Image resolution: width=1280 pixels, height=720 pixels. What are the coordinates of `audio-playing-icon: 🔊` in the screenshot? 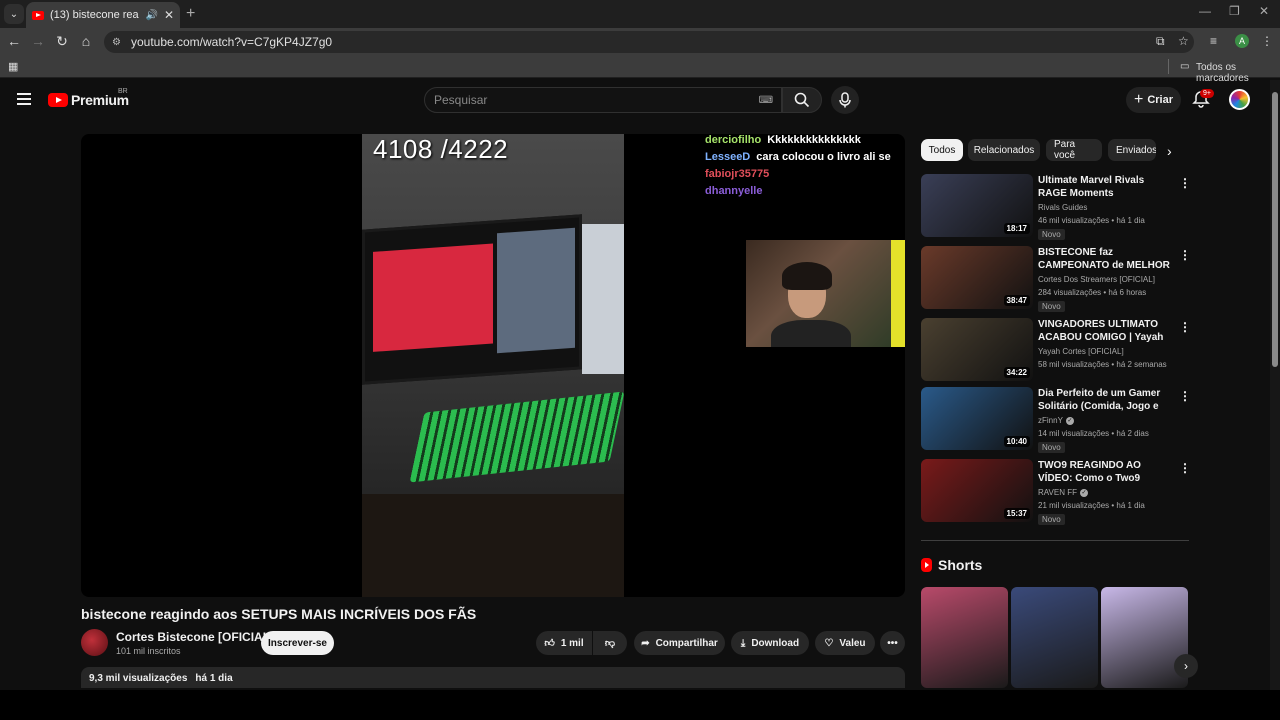 It's located at (151, 15).